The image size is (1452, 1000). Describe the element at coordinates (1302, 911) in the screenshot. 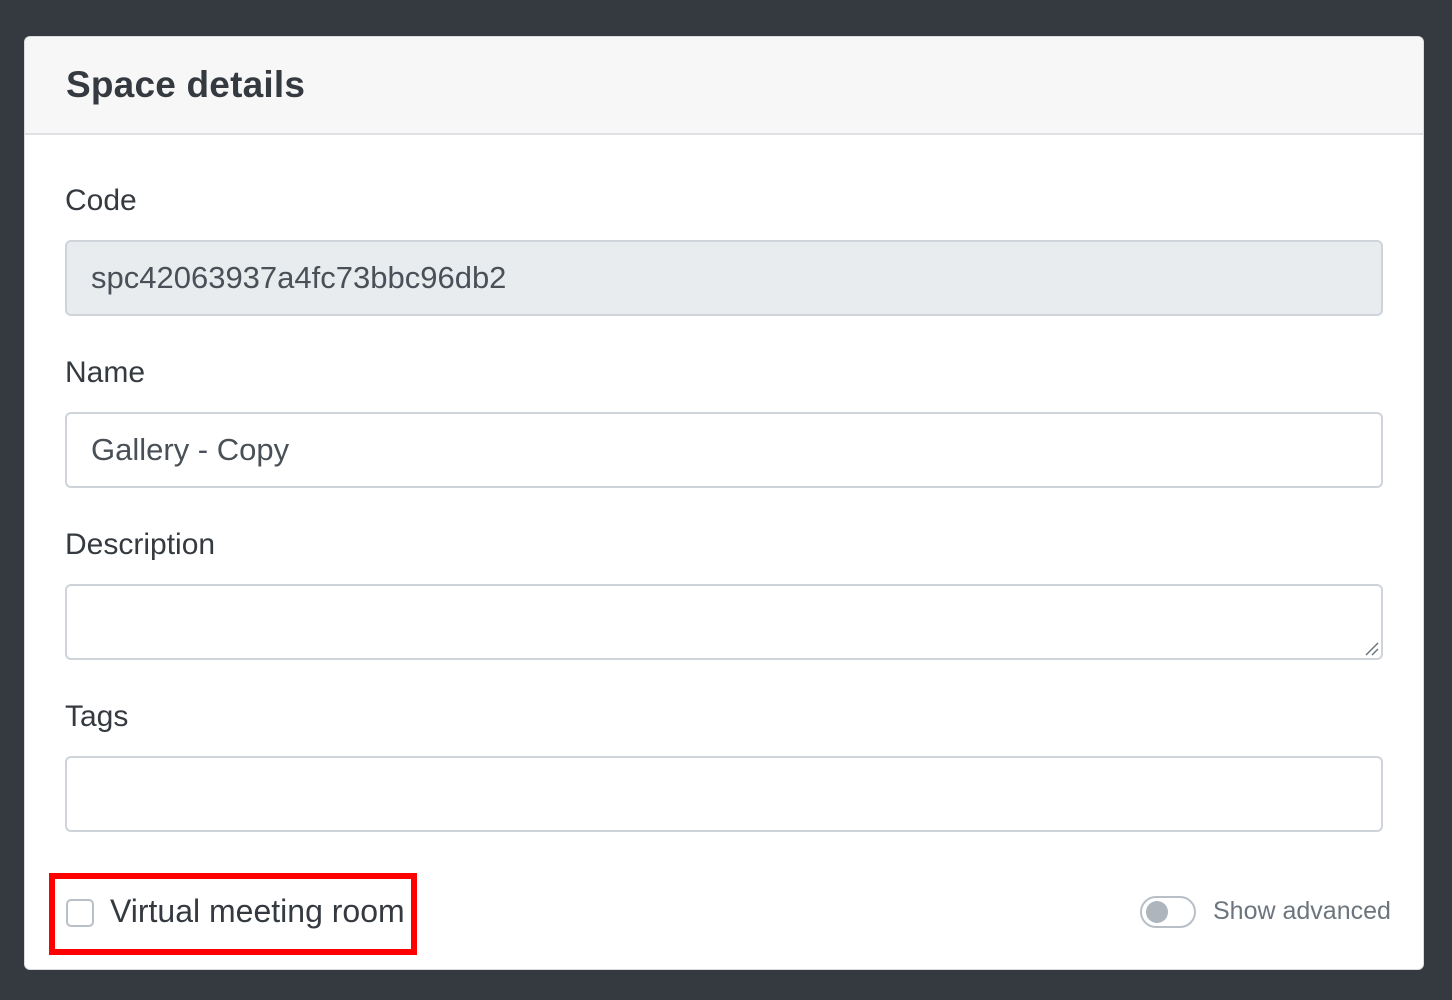

I see `show-advanced-label: Show advanced` at that location.